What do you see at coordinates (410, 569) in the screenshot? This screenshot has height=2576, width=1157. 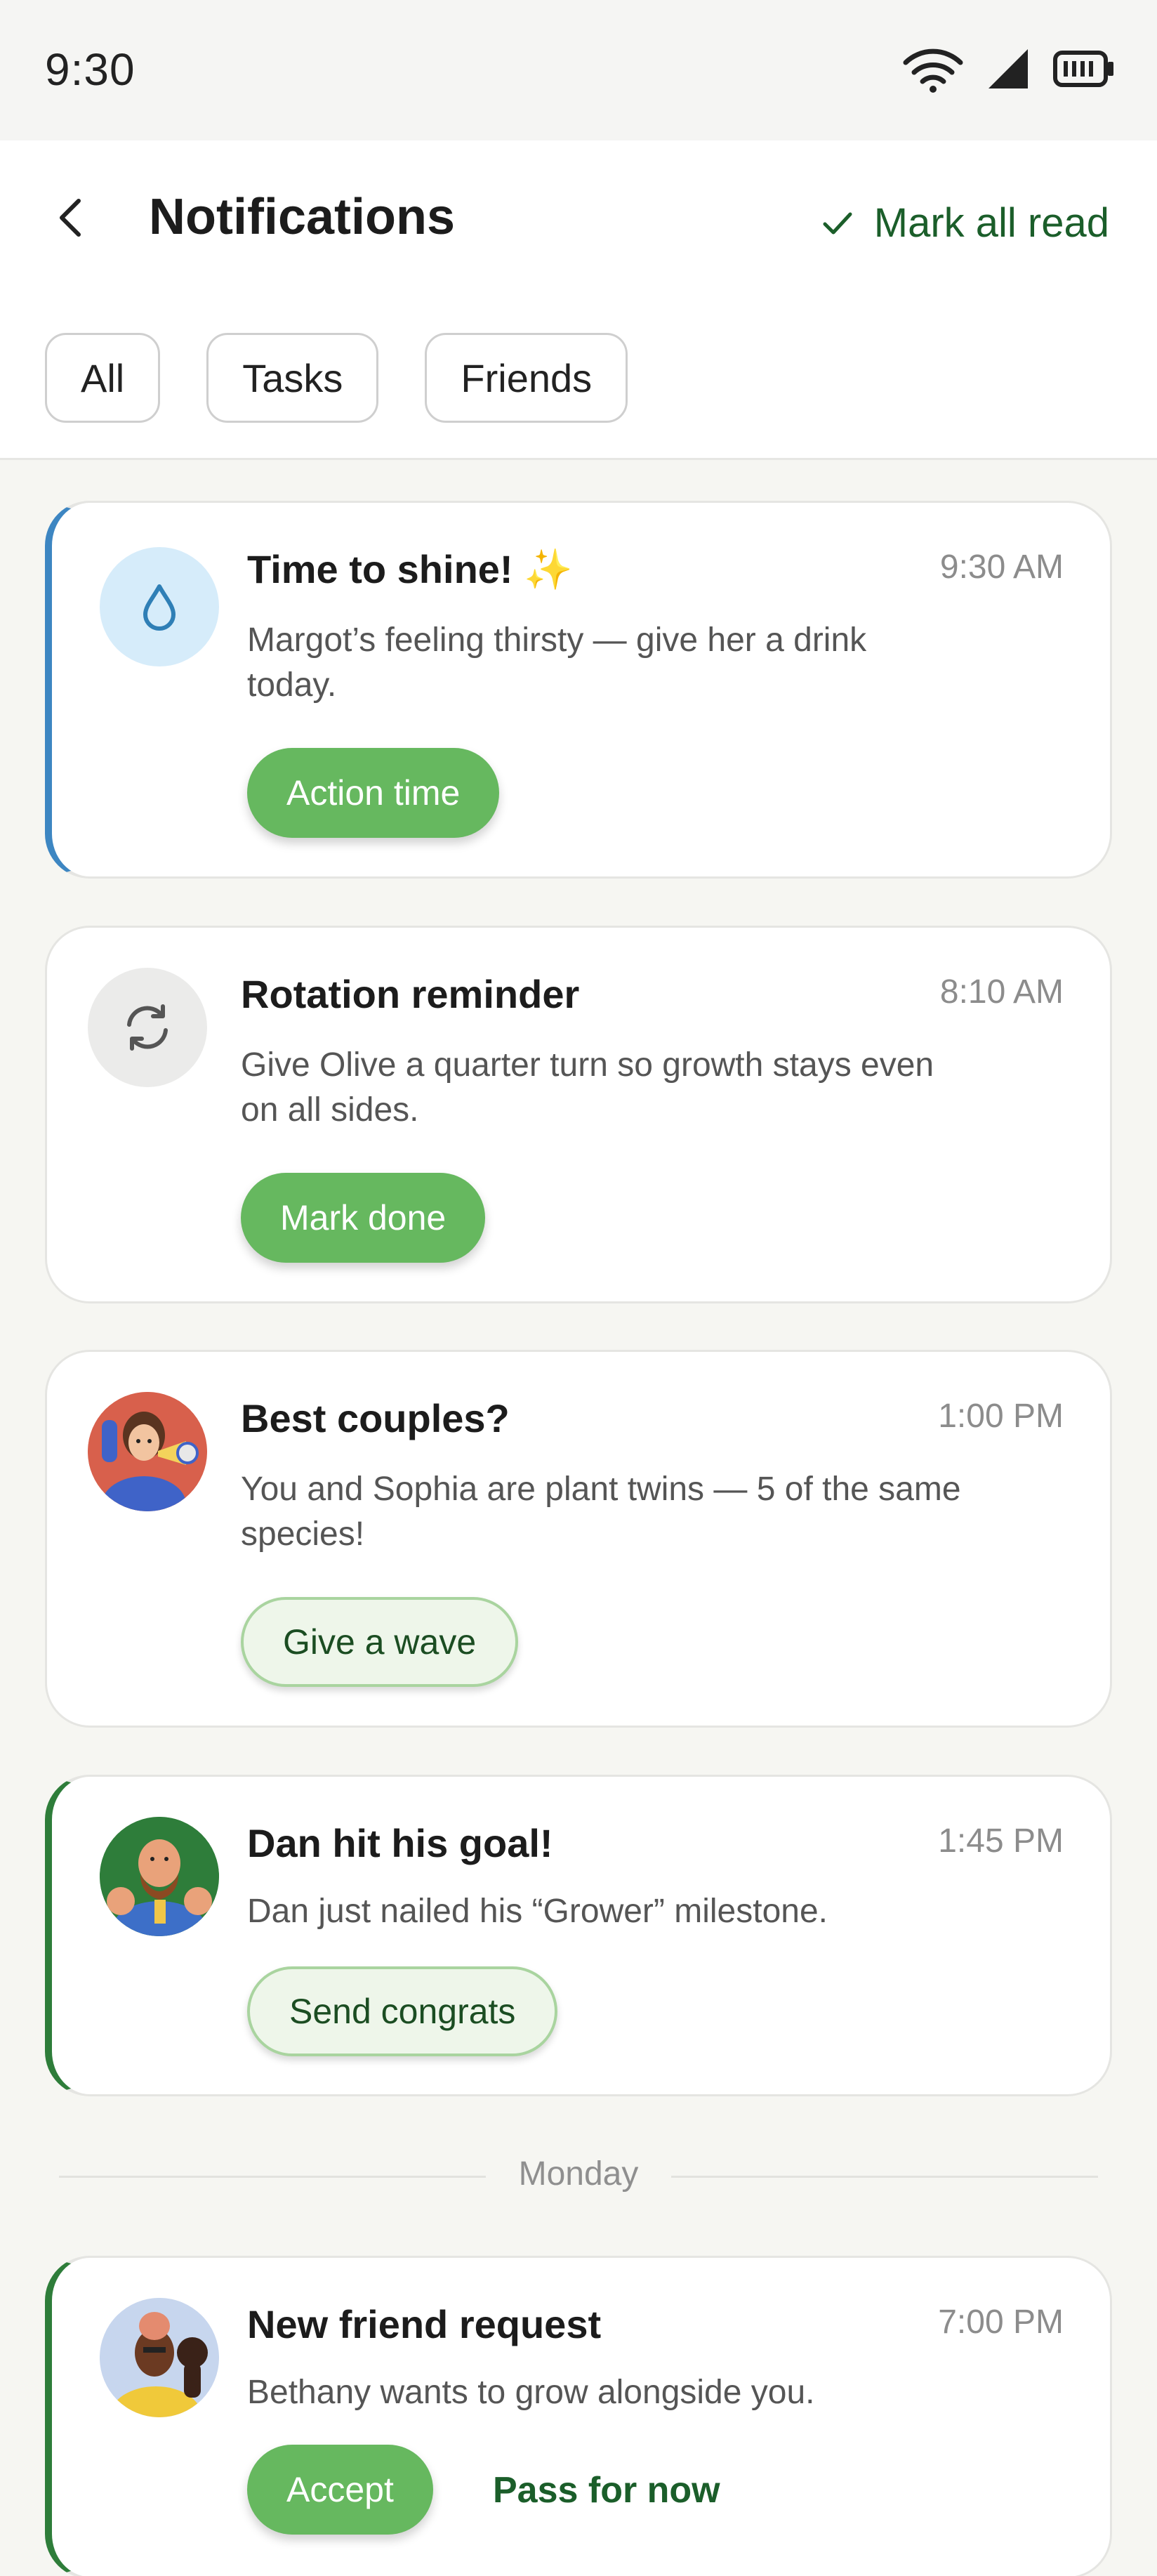 I see `notification-title: Time to shine! ✨` at bounding box center [410, 569].